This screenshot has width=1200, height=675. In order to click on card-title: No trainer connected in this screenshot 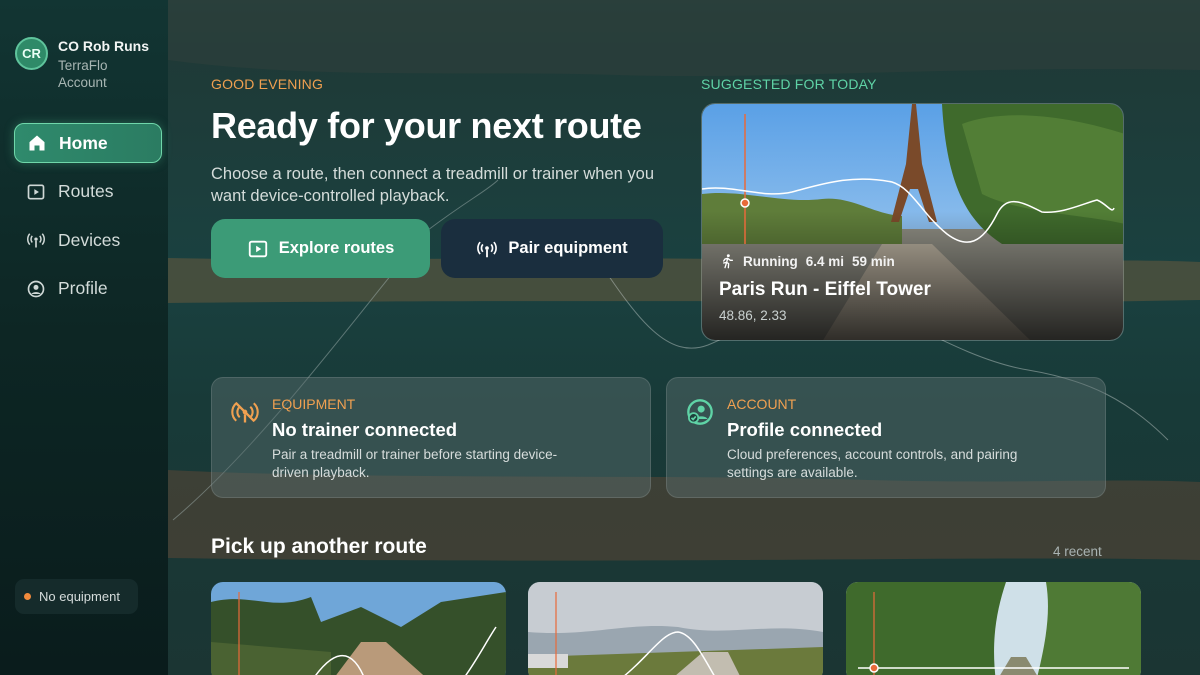, I will do `click(365, 429)`.